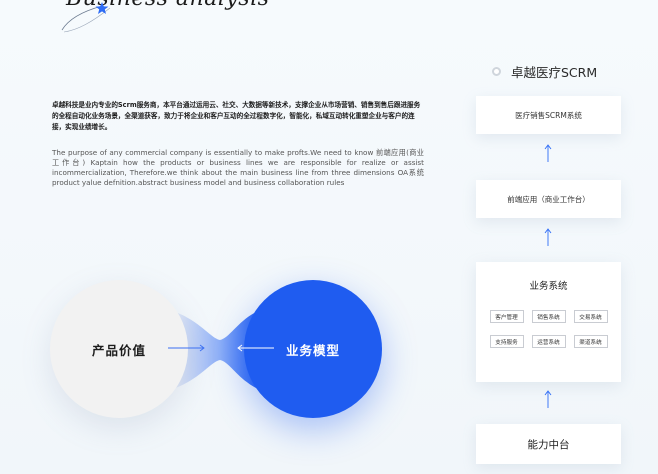 The height and width of the screenshot is (474, 658). I want to click on business-model-label: 业务模型, so click(312, 350).